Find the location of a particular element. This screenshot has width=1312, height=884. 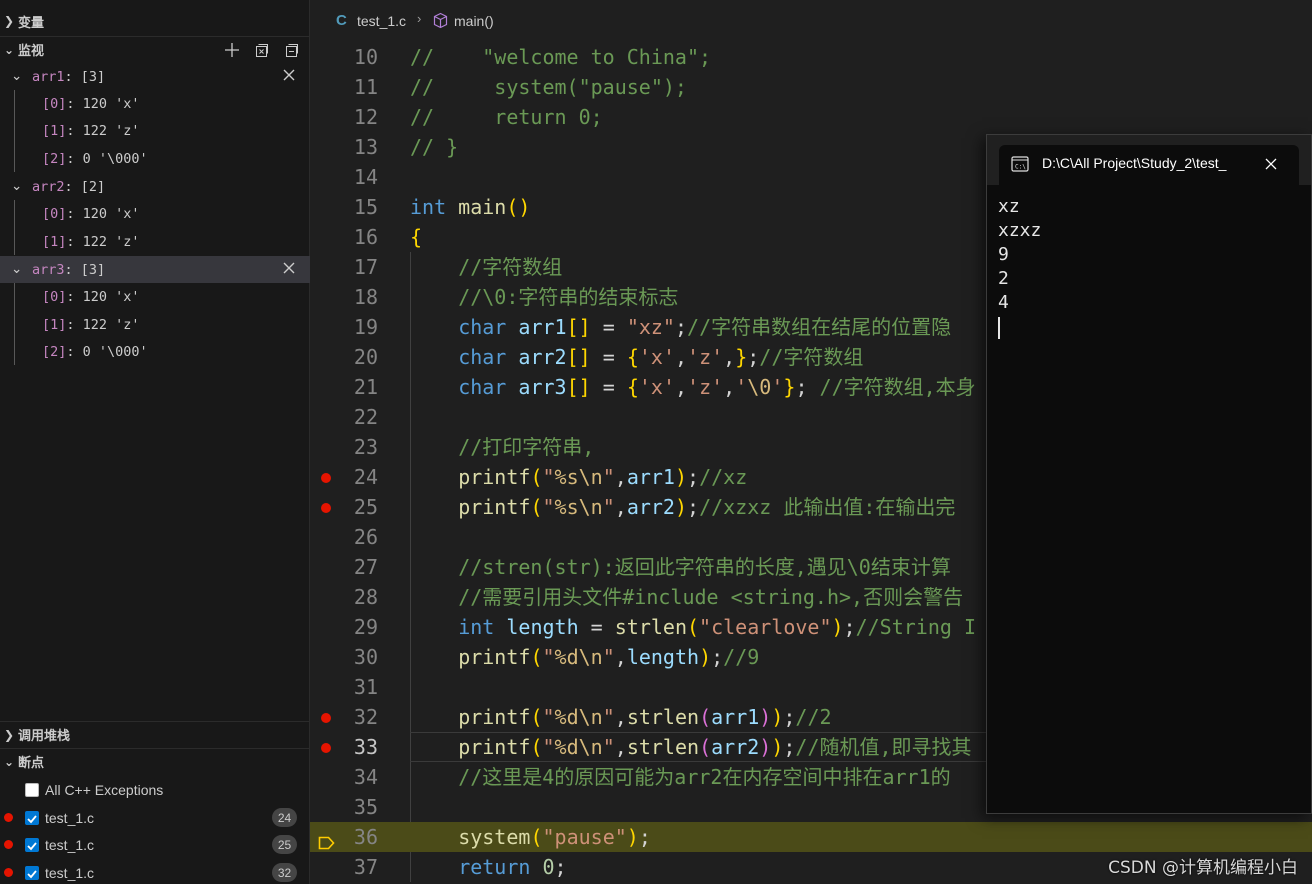

breakpoint-item: test_1.c 25 is located at coordinates (155, 844).